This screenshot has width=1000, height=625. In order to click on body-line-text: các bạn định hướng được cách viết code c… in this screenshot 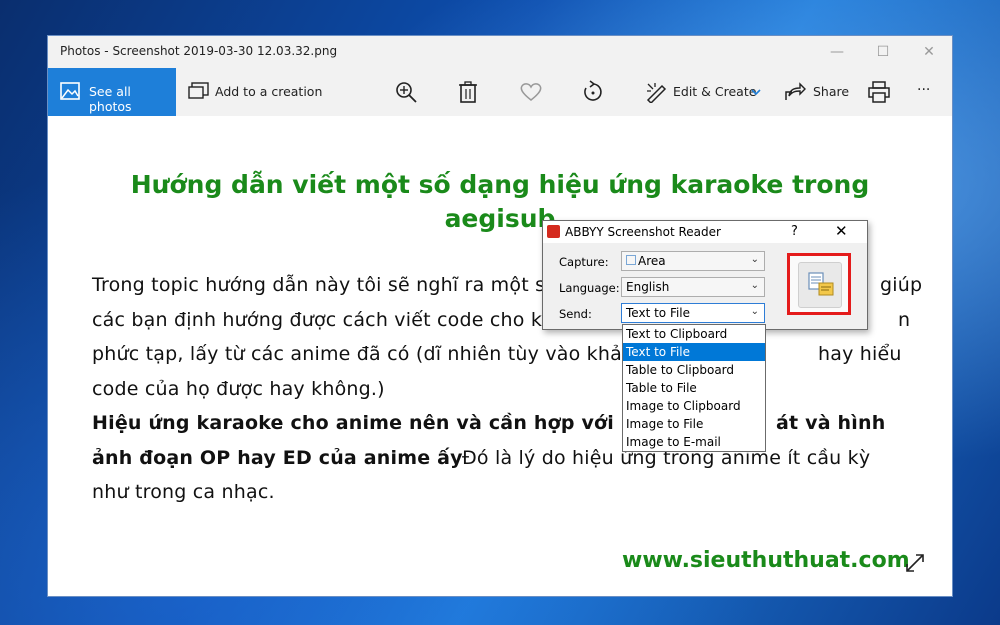, I will do `click(323, 319)`.